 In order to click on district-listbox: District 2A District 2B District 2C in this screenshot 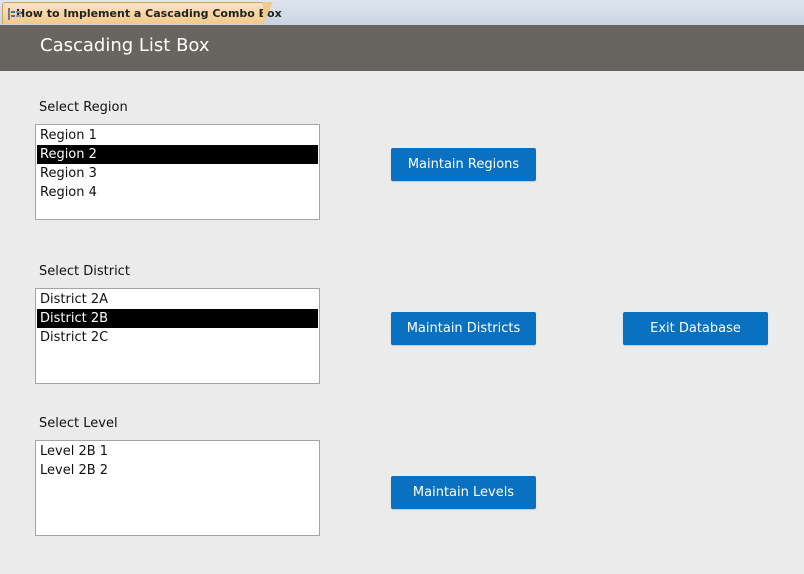, I will do `click(177, 336)`.